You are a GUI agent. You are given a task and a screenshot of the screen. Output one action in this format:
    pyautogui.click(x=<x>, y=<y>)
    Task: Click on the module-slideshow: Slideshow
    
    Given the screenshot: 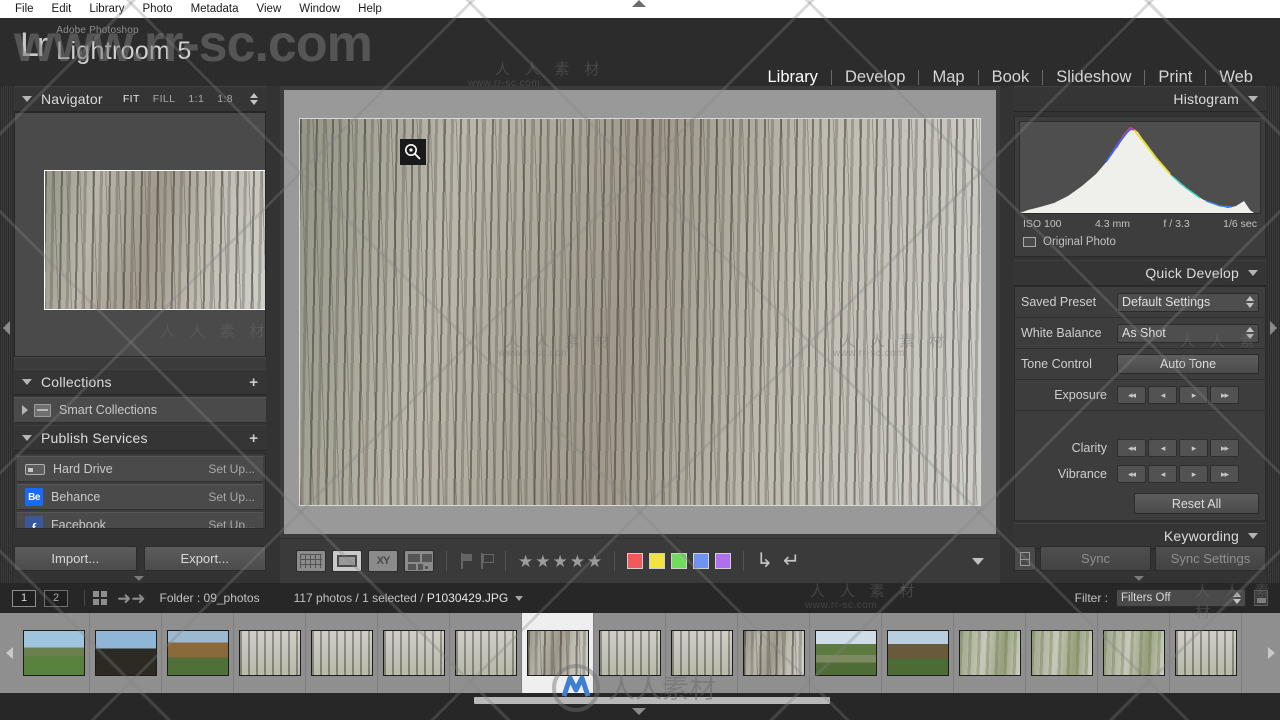 What is the action you would take?
    pyautogui.click(x=1093, y=77)
    